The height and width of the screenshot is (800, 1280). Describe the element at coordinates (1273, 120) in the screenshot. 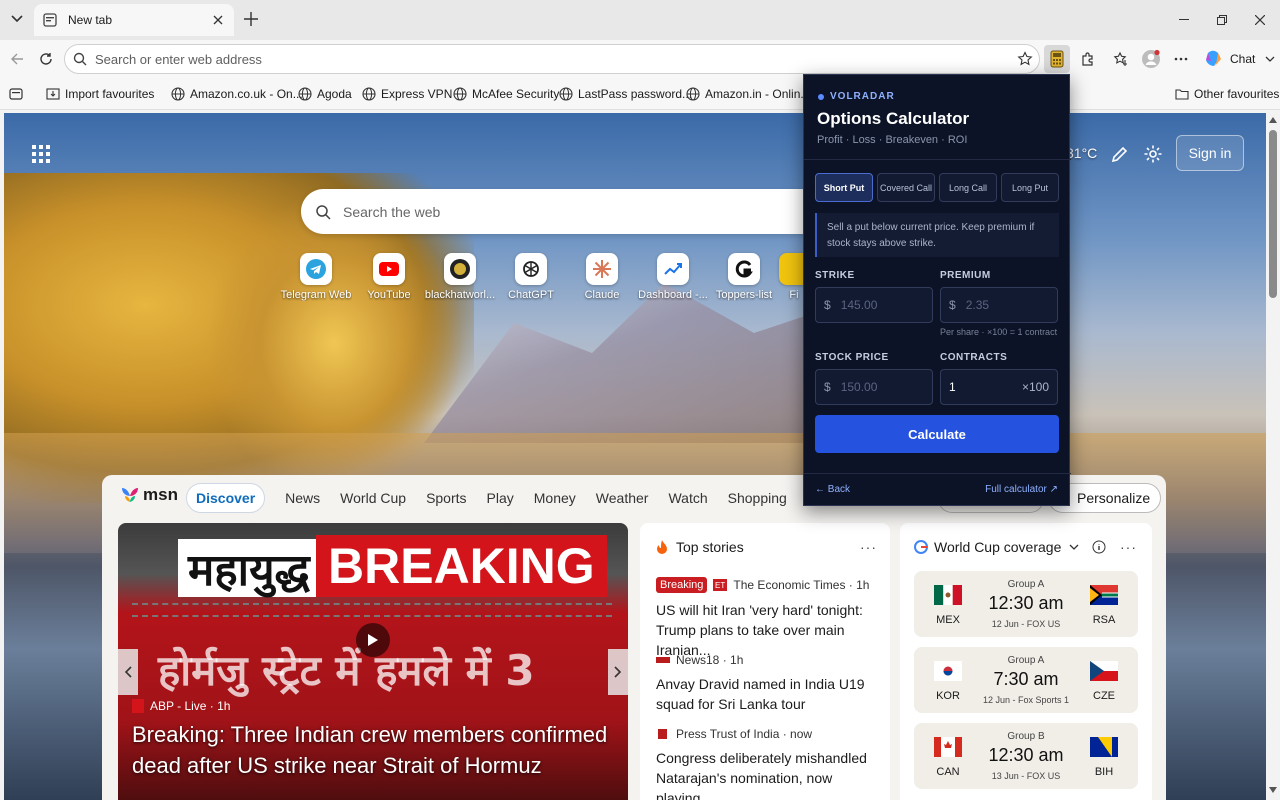

I see `scroll-up-icon` at that location.